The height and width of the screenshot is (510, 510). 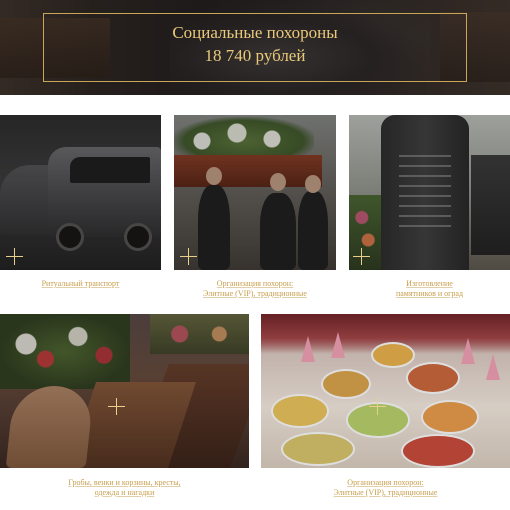 I want to click on tile-coffins-wreaths, so click(x=124, y=391).